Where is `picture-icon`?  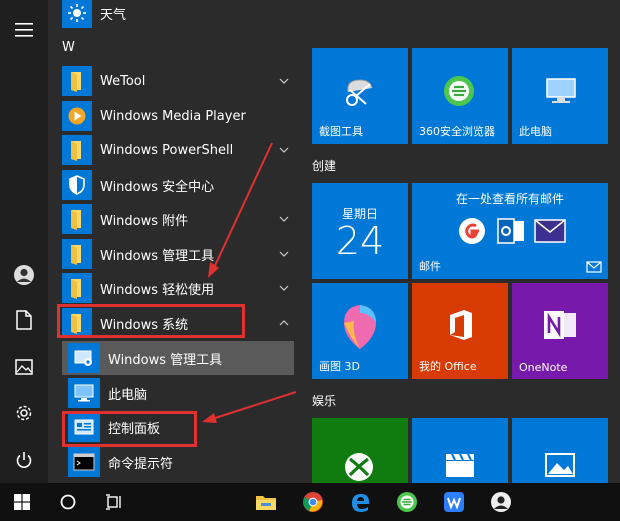
picture-icon is located at coordinates (24, 367).